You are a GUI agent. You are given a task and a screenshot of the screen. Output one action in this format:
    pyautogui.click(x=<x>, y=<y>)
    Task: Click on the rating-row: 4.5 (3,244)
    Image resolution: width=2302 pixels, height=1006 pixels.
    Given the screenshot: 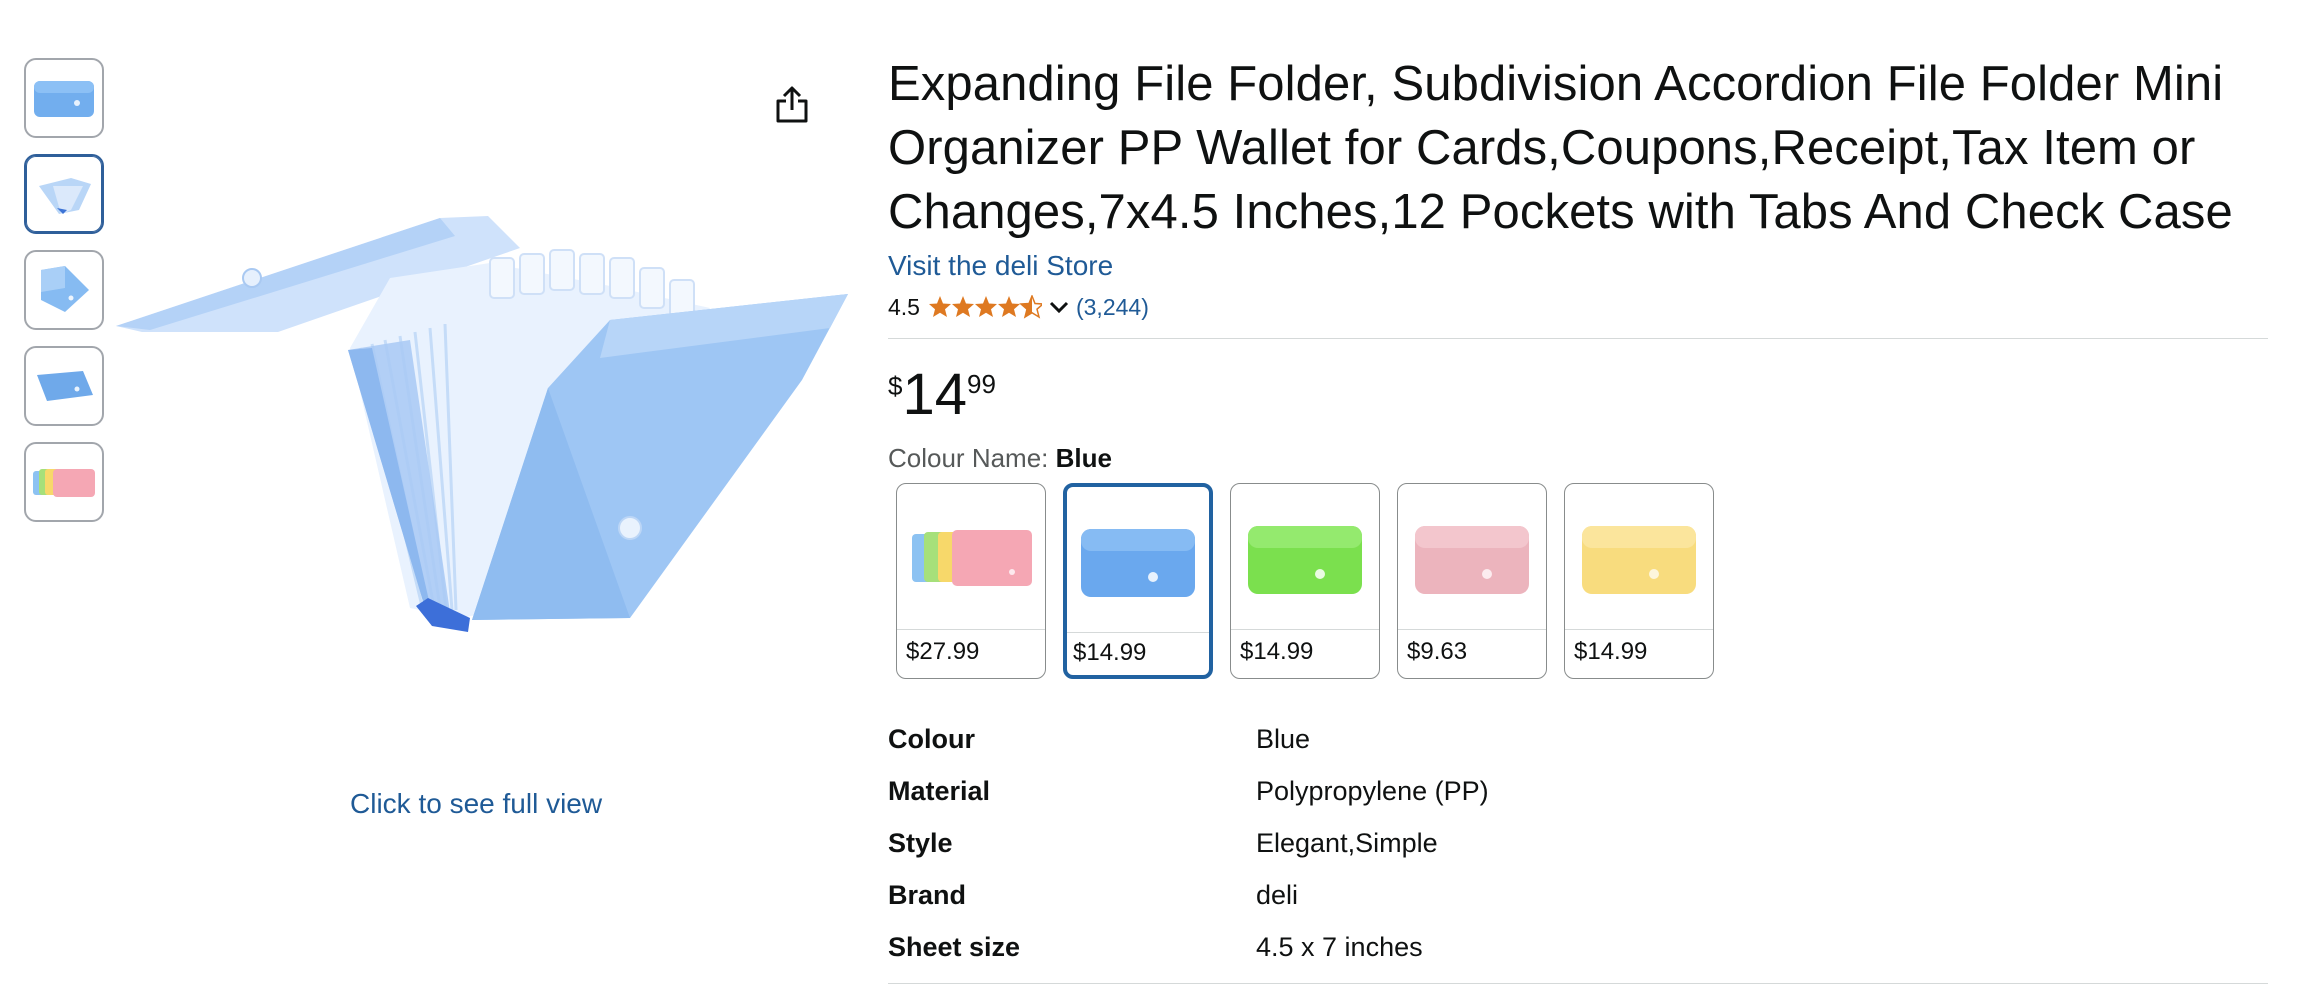 What is the action you would take?
    pyautogui.click(x=1578, y=307)
    